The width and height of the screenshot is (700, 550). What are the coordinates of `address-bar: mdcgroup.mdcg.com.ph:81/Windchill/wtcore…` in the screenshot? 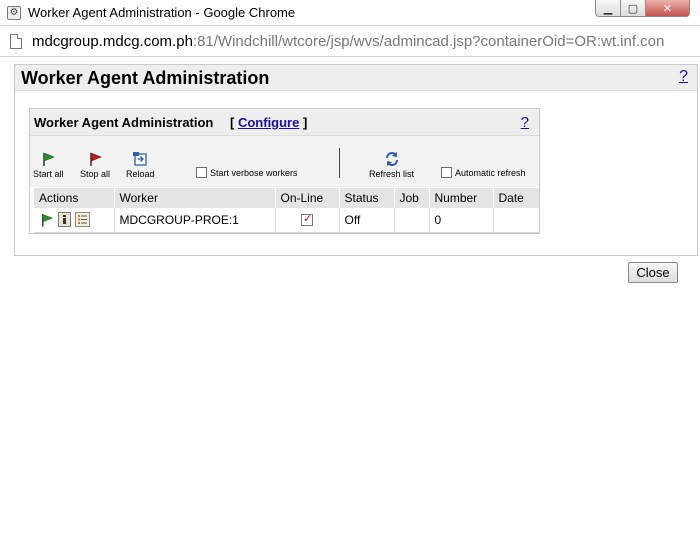 It's located at (350, 42).